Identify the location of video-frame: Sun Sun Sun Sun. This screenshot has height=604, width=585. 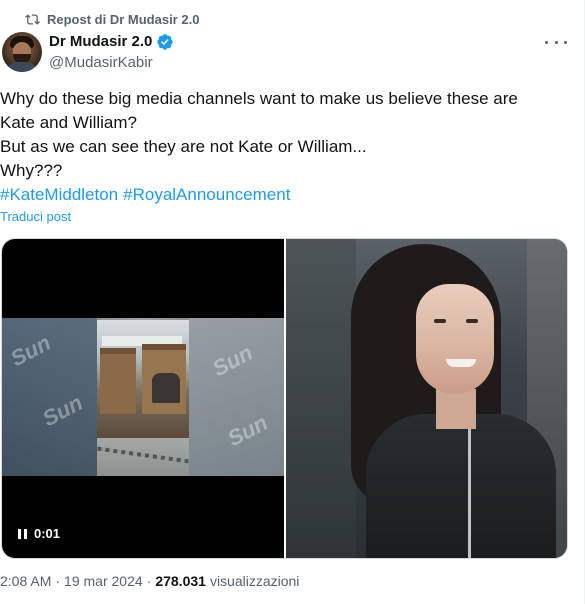
(143, 397).